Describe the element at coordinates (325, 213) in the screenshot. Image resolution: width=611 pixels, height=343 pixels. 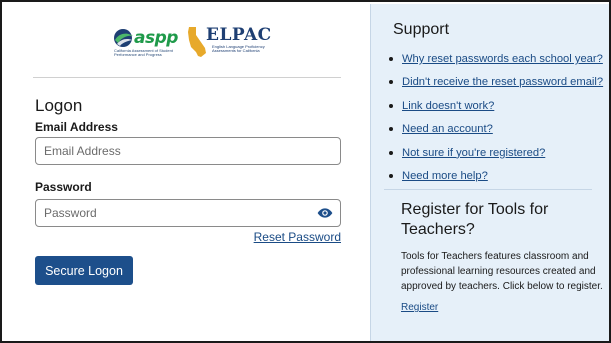
I see `eye-icon` at that location.